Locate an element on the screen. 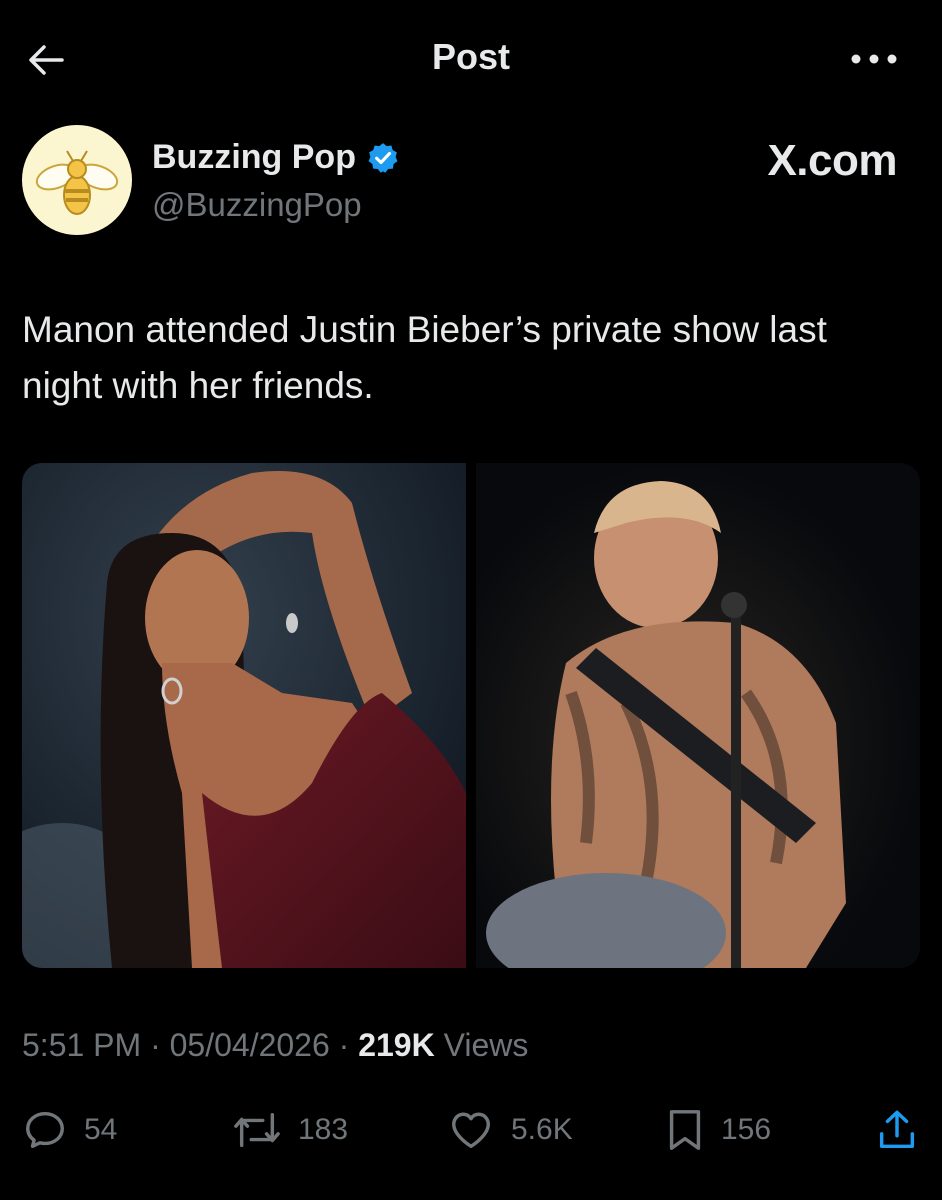 The image size is (942, 1200). display-name: Buzzing Pop is located at coordinates (276, 157).